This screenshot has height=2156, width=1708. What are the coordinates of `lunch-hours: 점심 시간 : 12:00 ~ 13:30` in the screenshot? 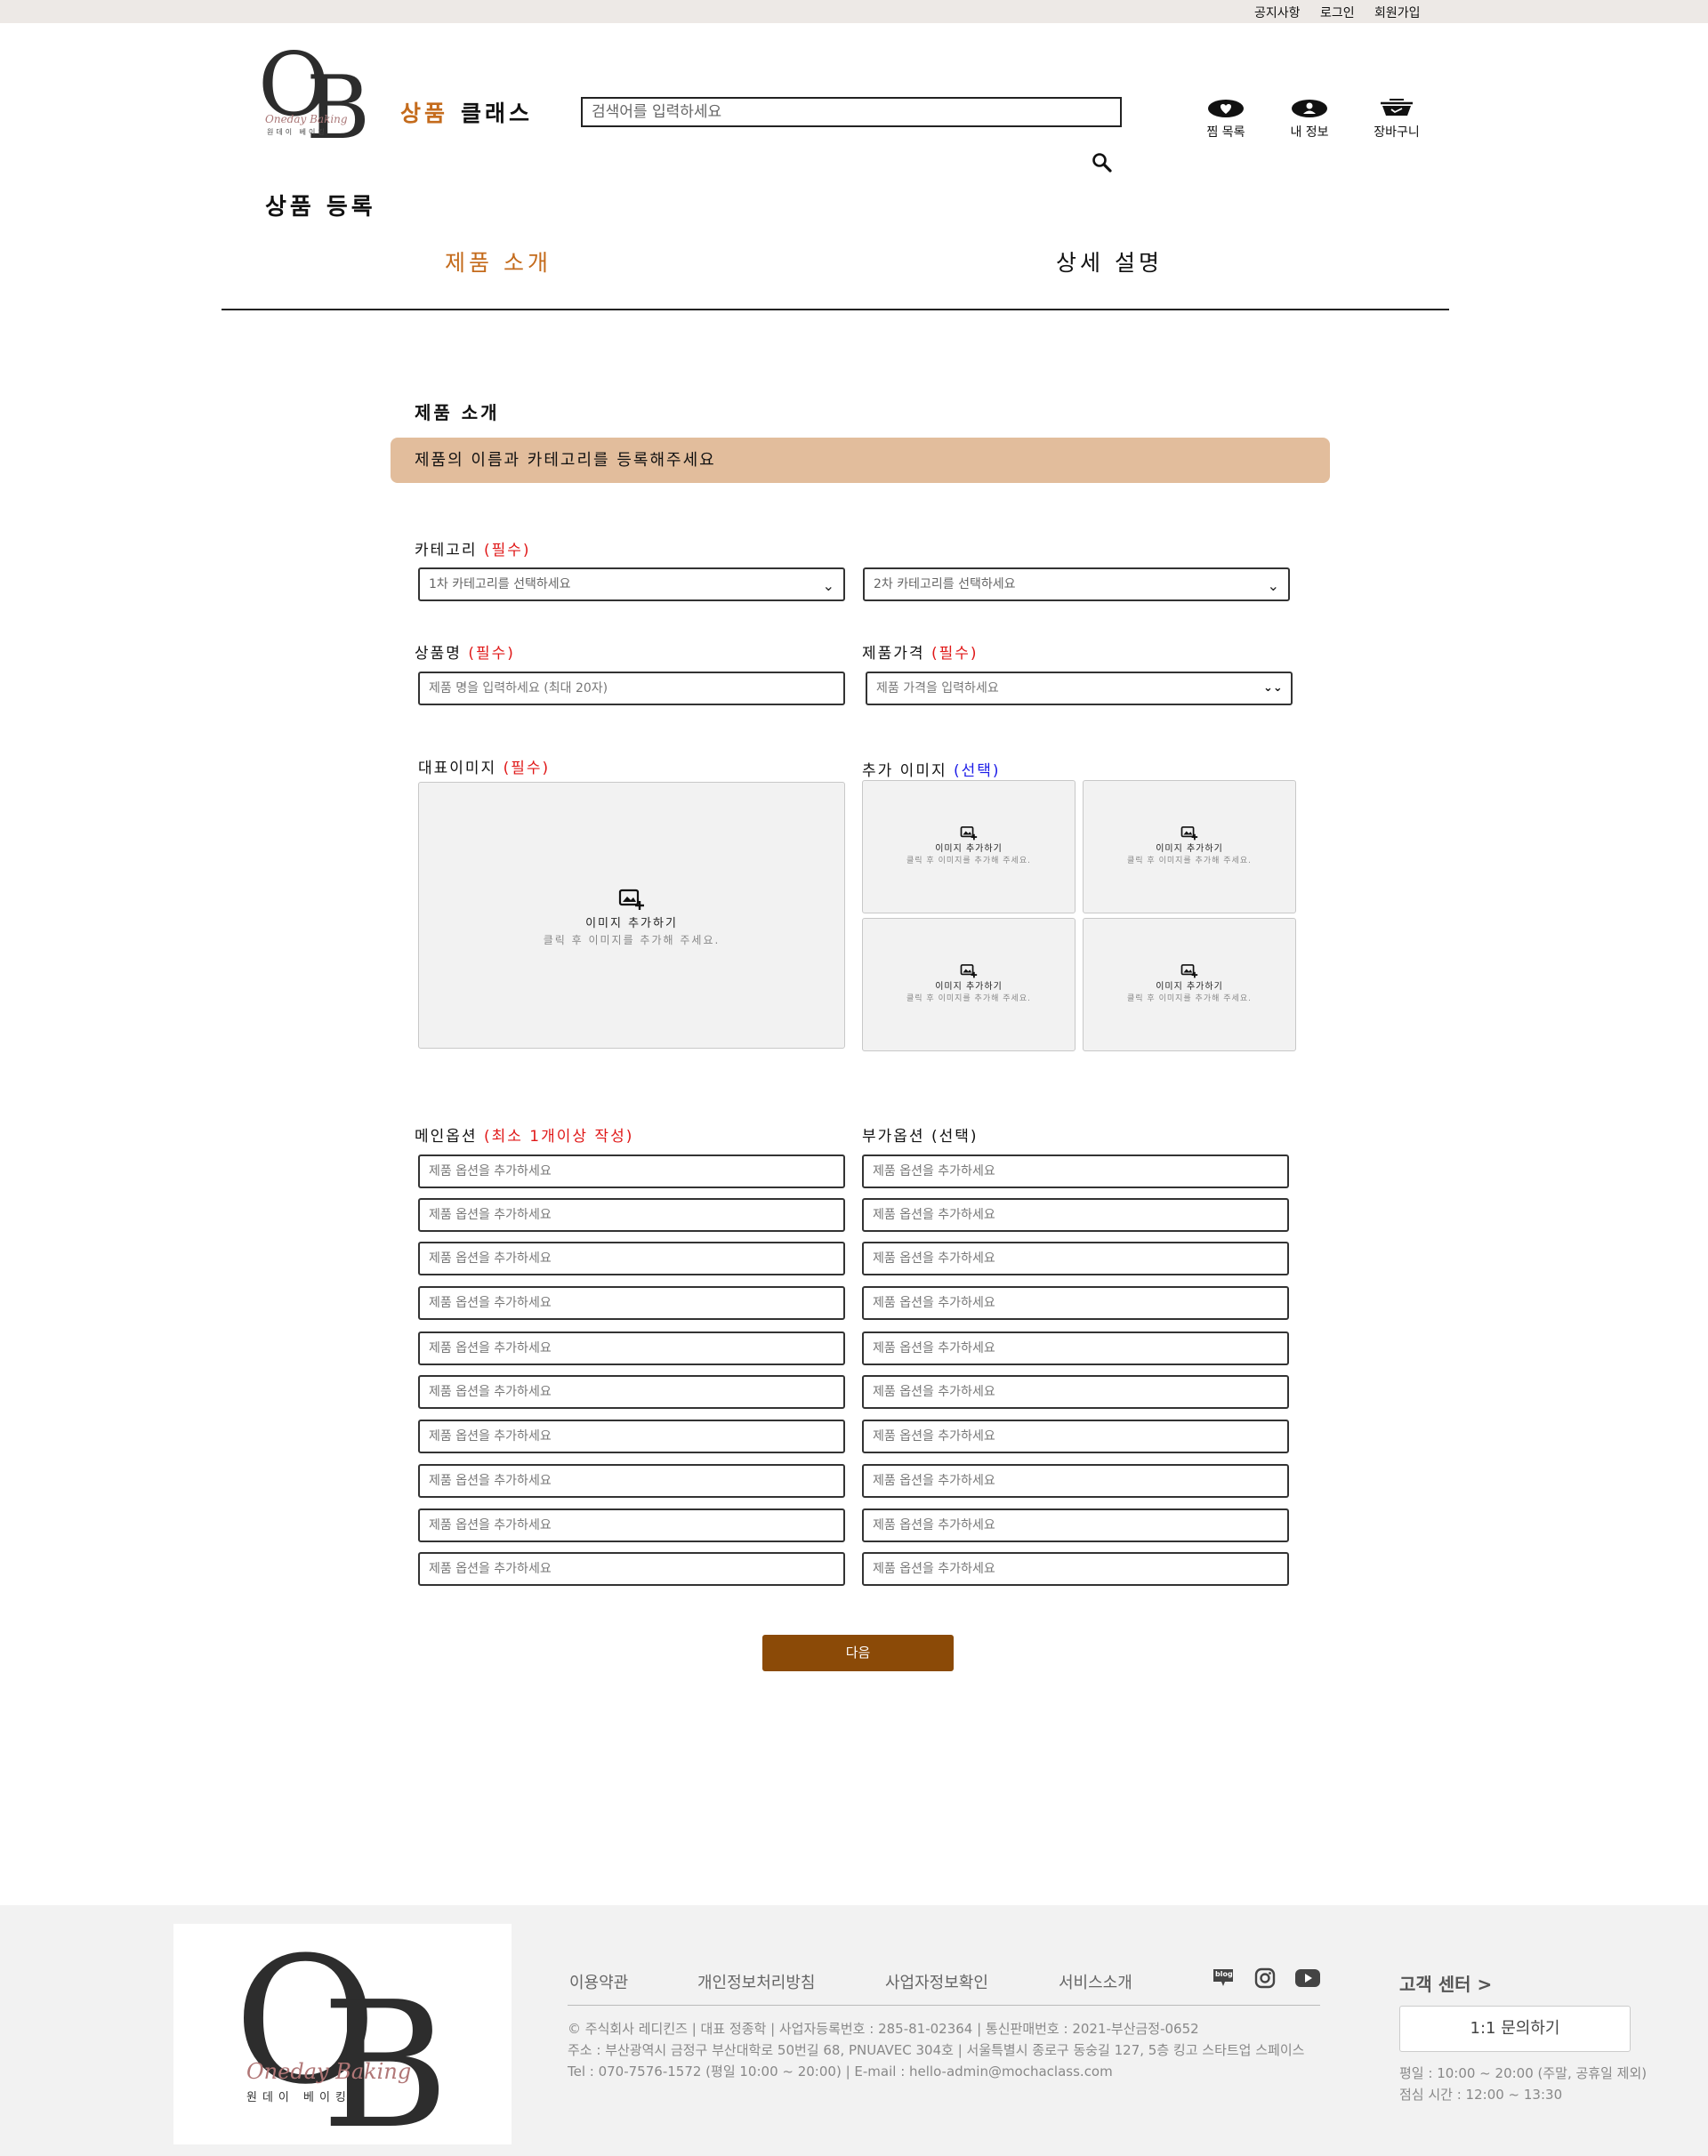 It's located at (1481, 2095).